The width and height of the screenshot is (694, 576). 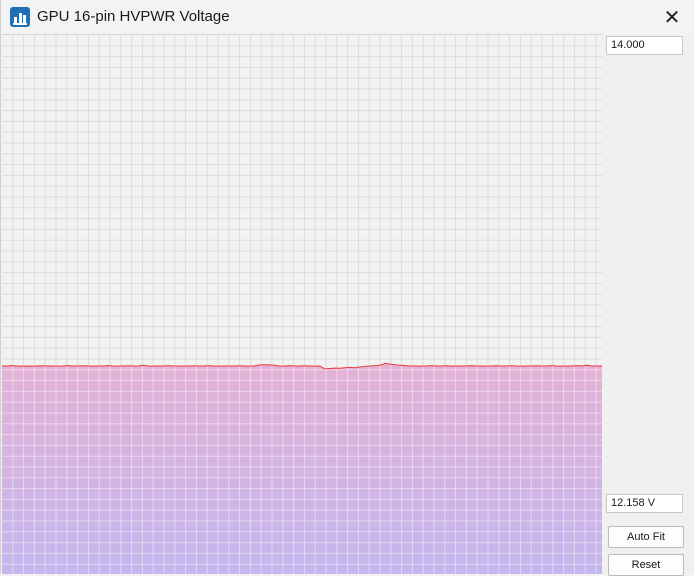 I want to click on current-value-readout: 12.158 V, so click(x=644, y=503).